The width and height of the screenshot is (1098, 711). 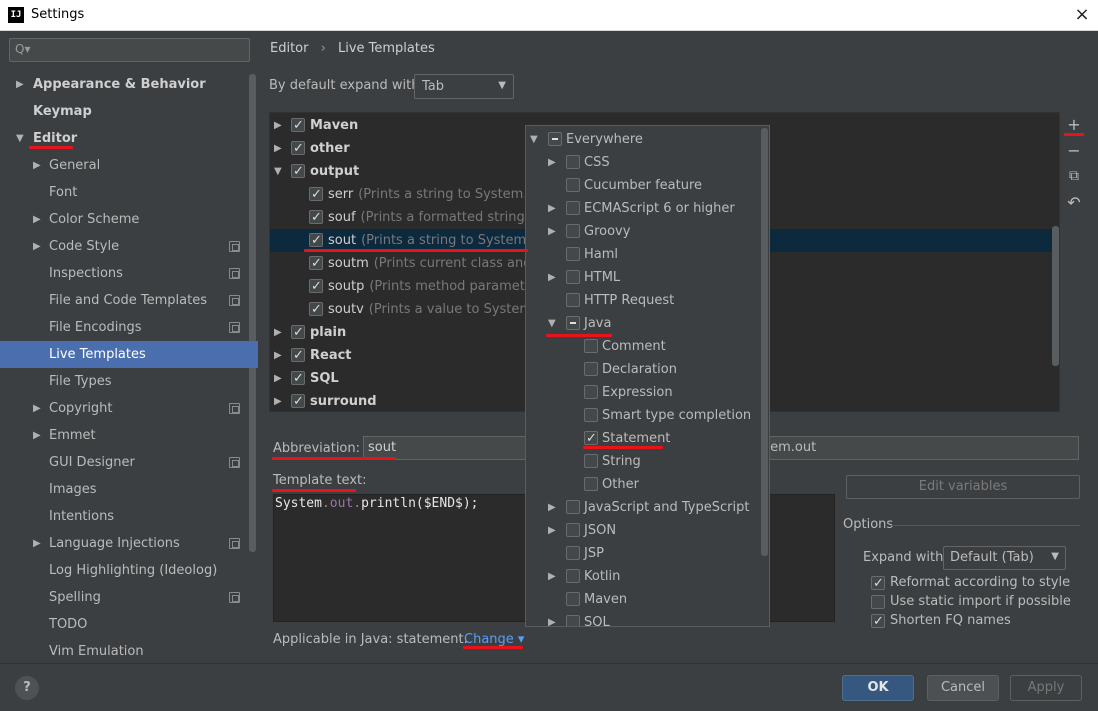 What do you see at coordinates (764, 342) in the screenshot?
I see `context-popup-scrollbar` at bounding box center [764, 342].